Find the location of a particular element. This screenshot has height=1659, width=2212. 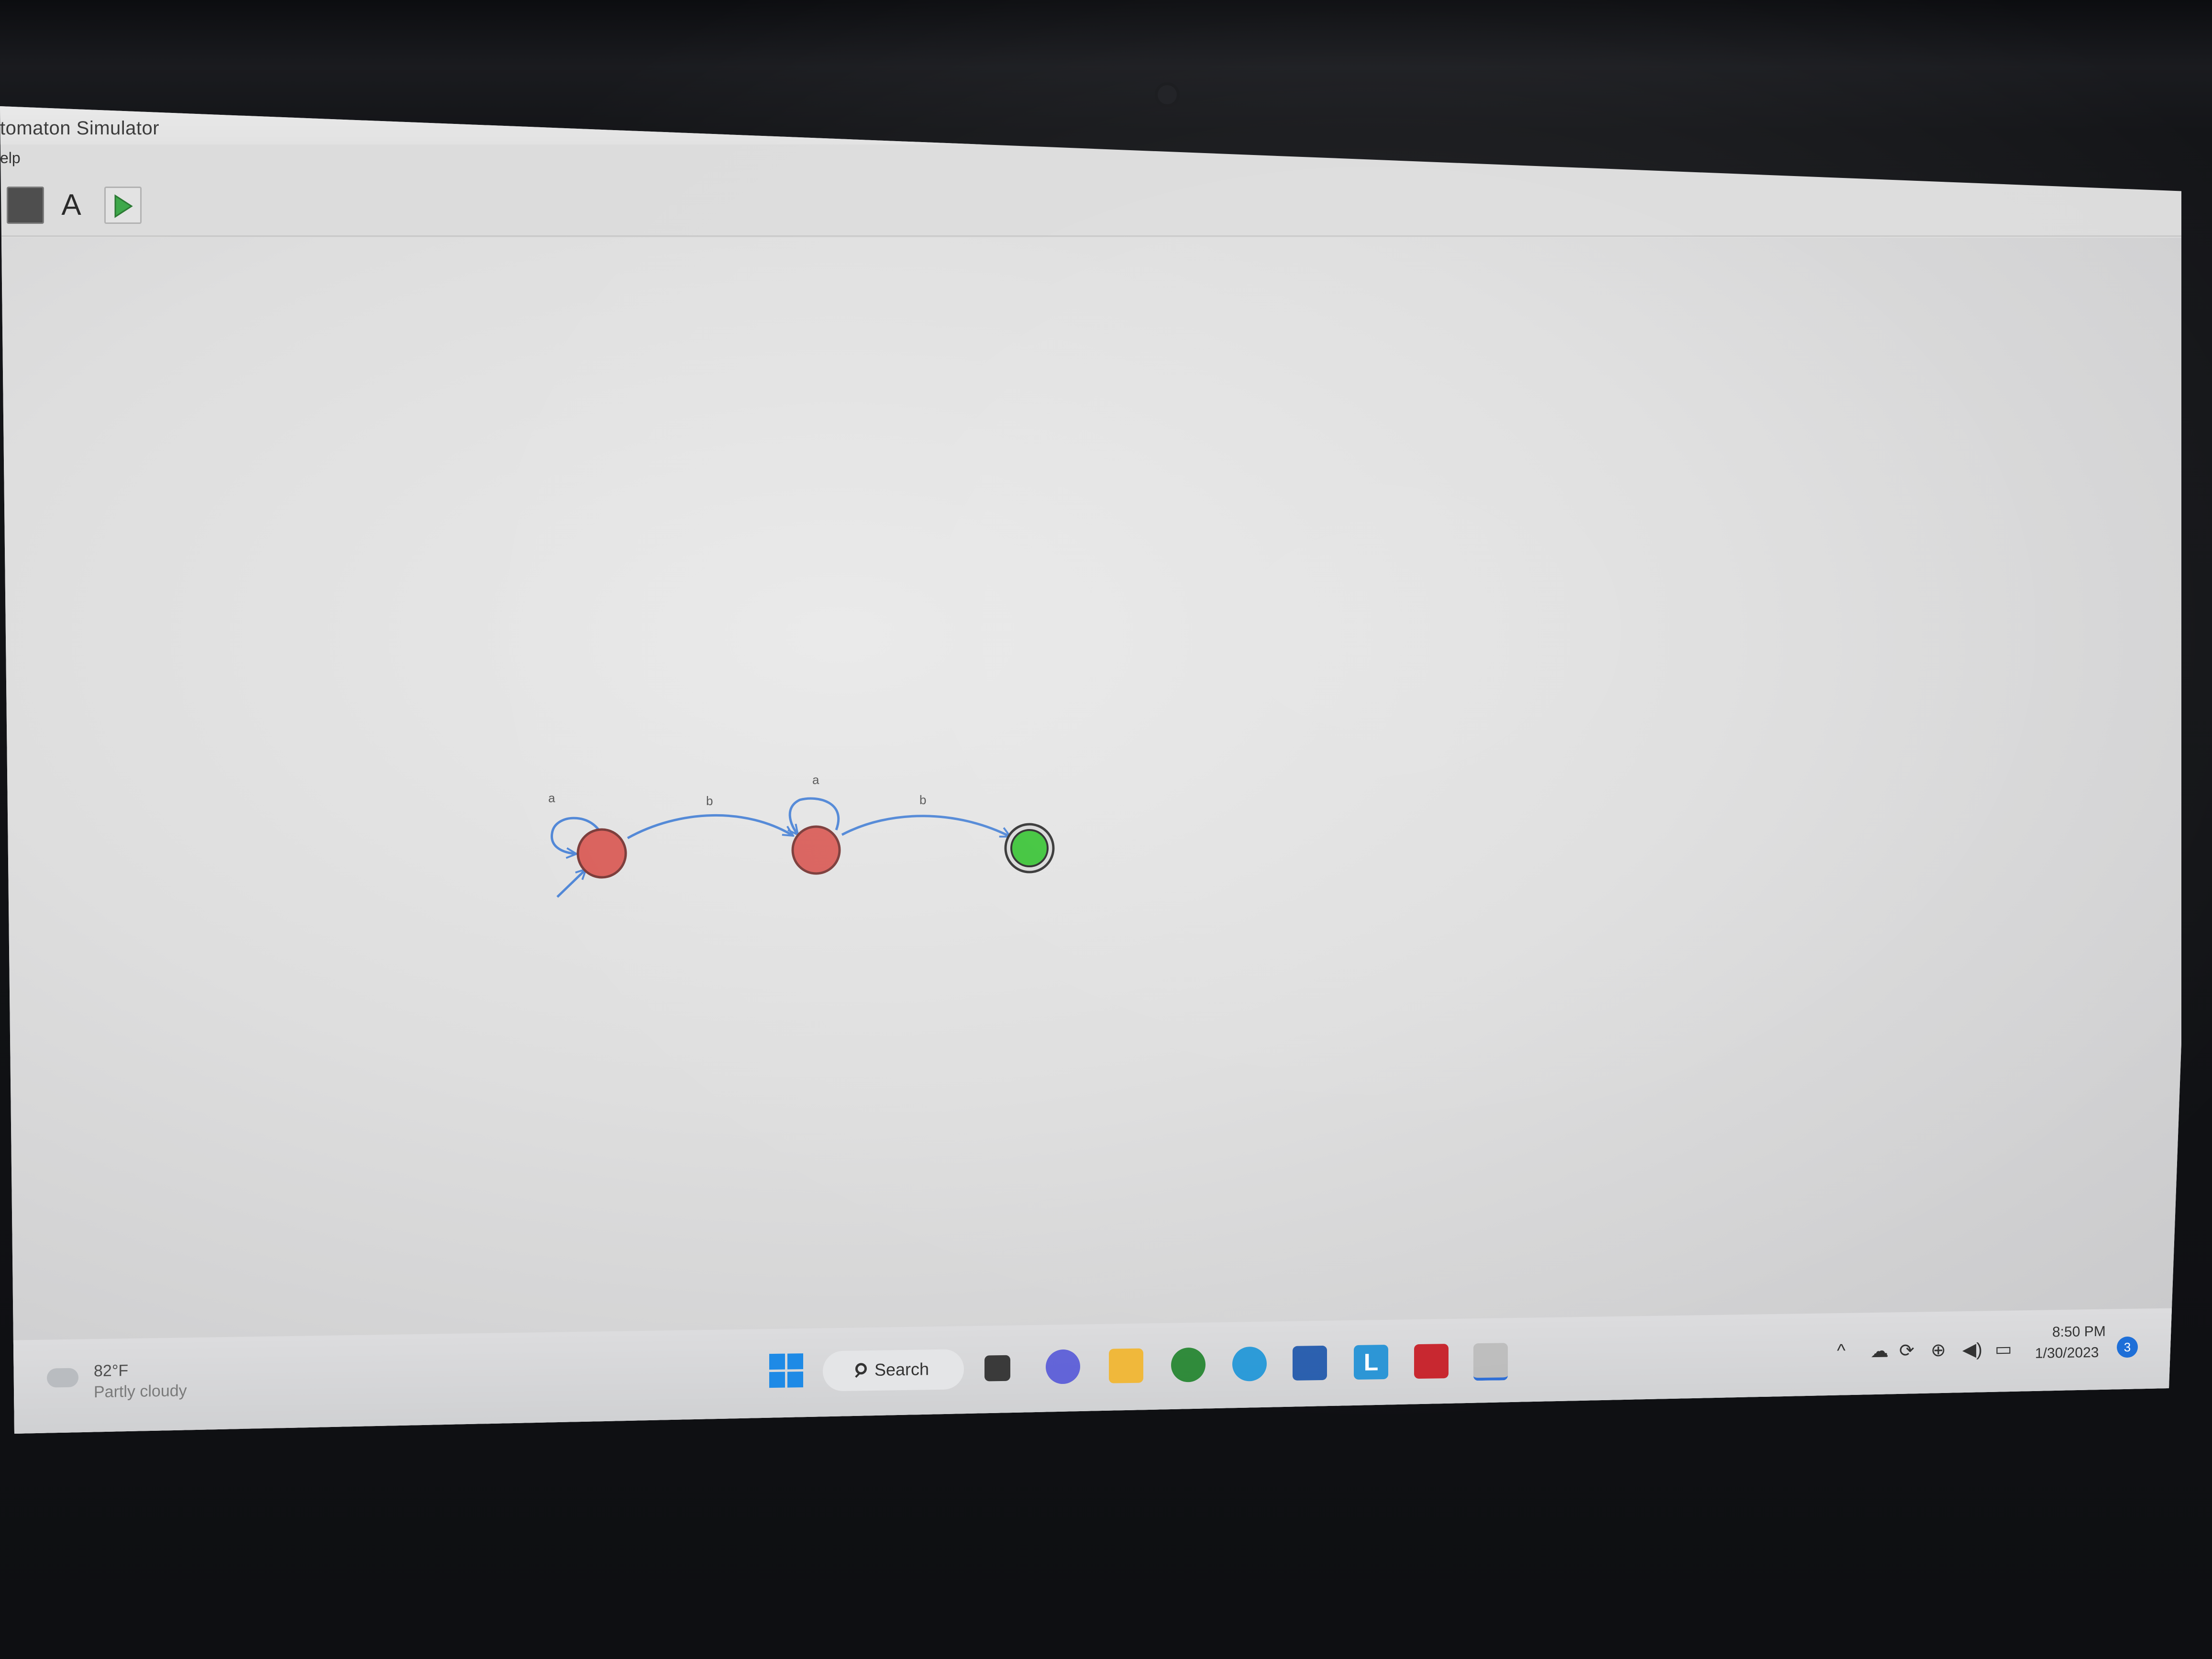

taskbar-search: Search is located at coordinates (893, 1370).